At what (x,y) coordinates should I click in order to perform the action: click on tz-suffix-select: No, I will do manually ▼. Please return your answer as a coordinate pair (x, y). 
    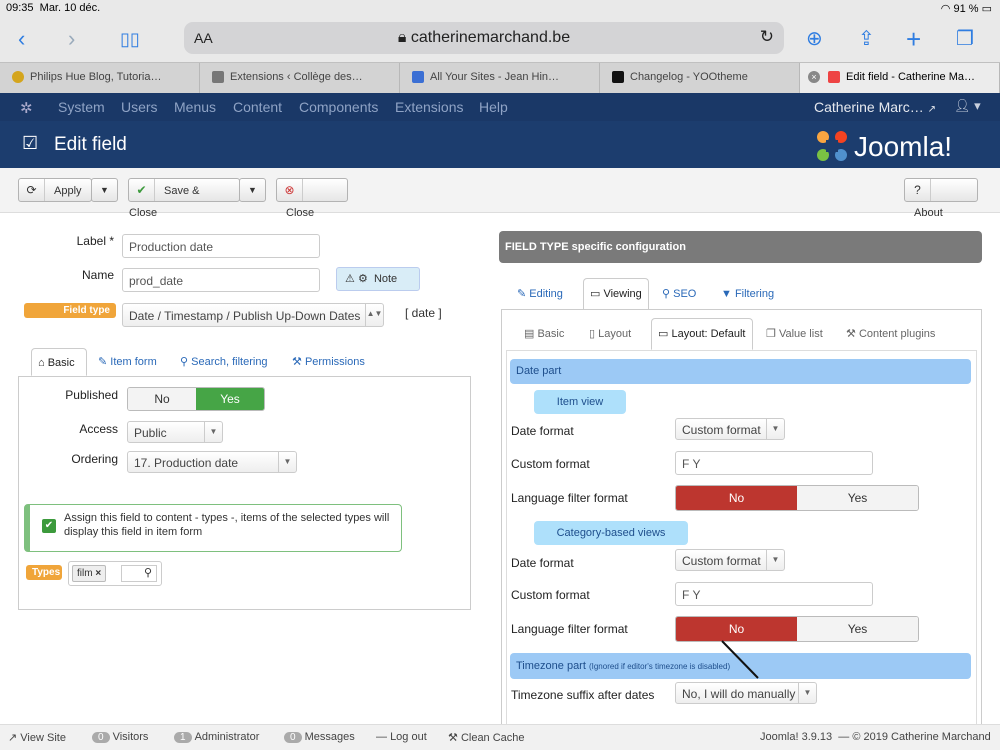
    Looking at the image, I should click on (746, 693).